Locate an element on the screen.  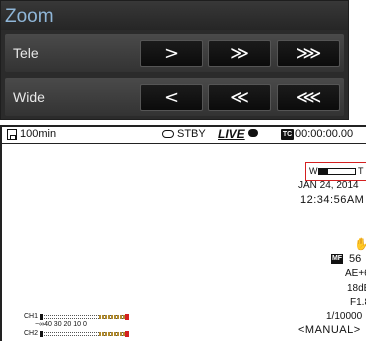
sd-card-icon is located at coordinates (12, 134).